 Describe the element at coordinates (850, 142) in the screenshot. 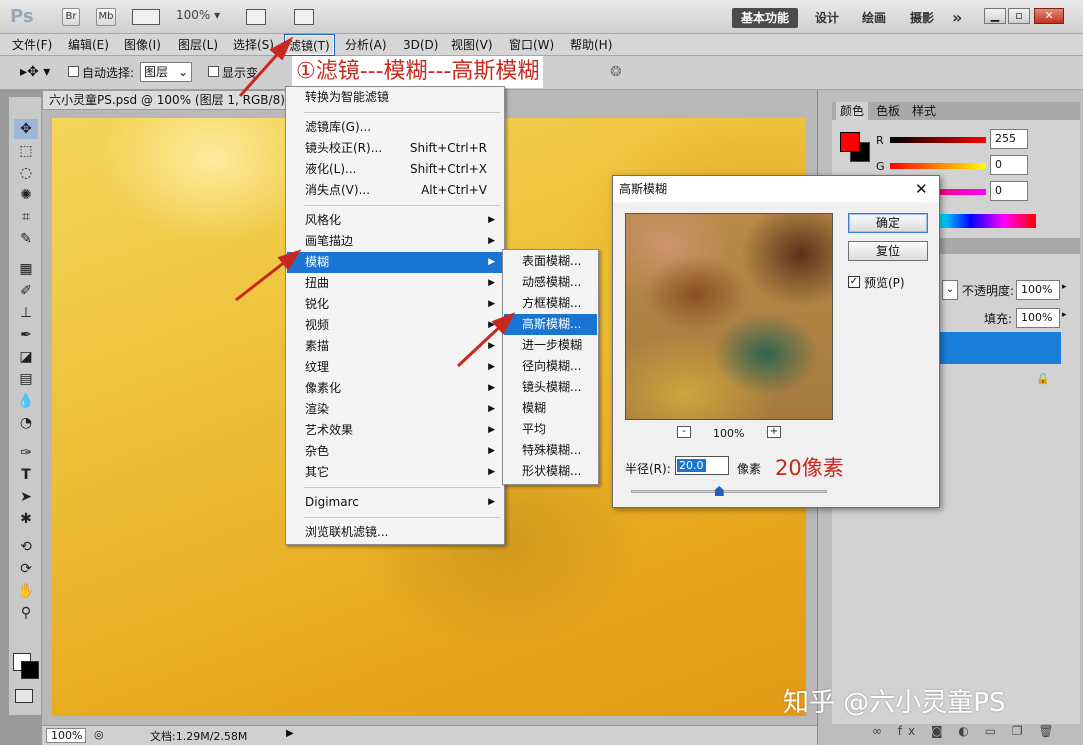

I see `foreground-color-chip` at that location.